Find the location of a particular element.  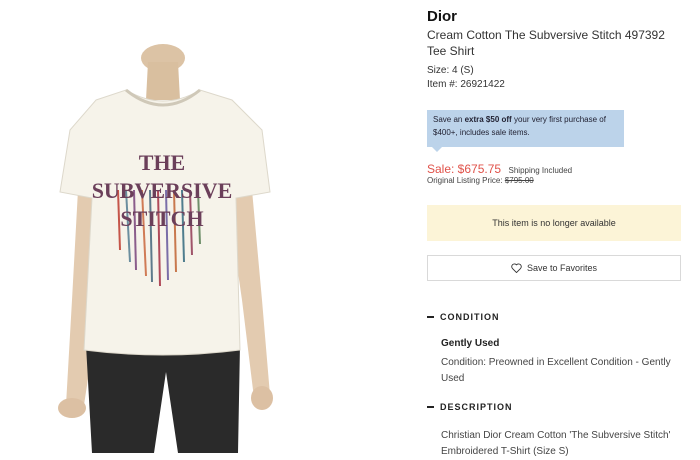

shirt-print-line-1: THE is located at coordinates (162, 162).